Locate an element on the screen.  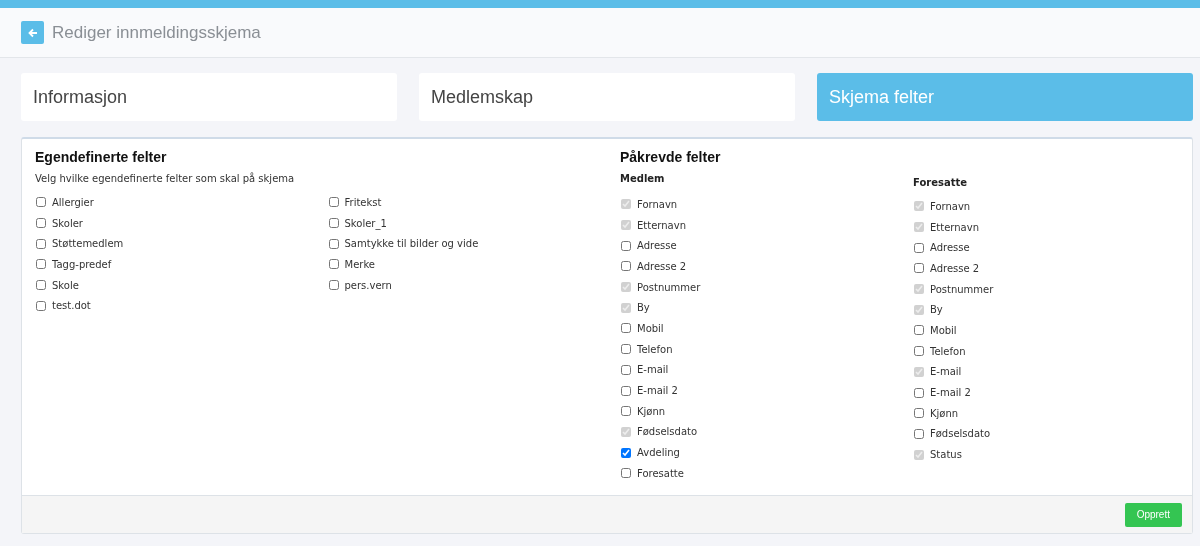
checkbox-row: test.dot is located at coordinates (181, 306).